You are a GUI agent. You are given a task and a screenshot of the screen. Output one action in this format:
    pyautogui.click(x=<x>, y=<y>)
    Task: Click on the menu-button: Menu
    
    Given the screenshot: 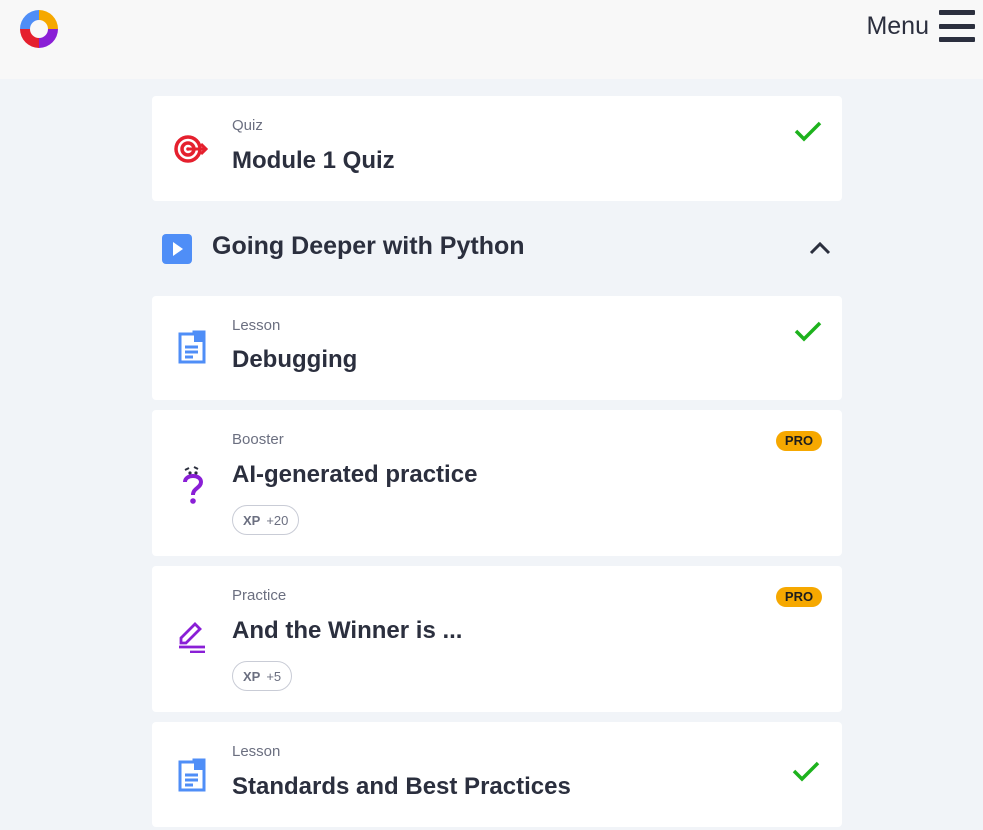 What is the action you would take?
    pyautogui.click(x=920, y=26)
    